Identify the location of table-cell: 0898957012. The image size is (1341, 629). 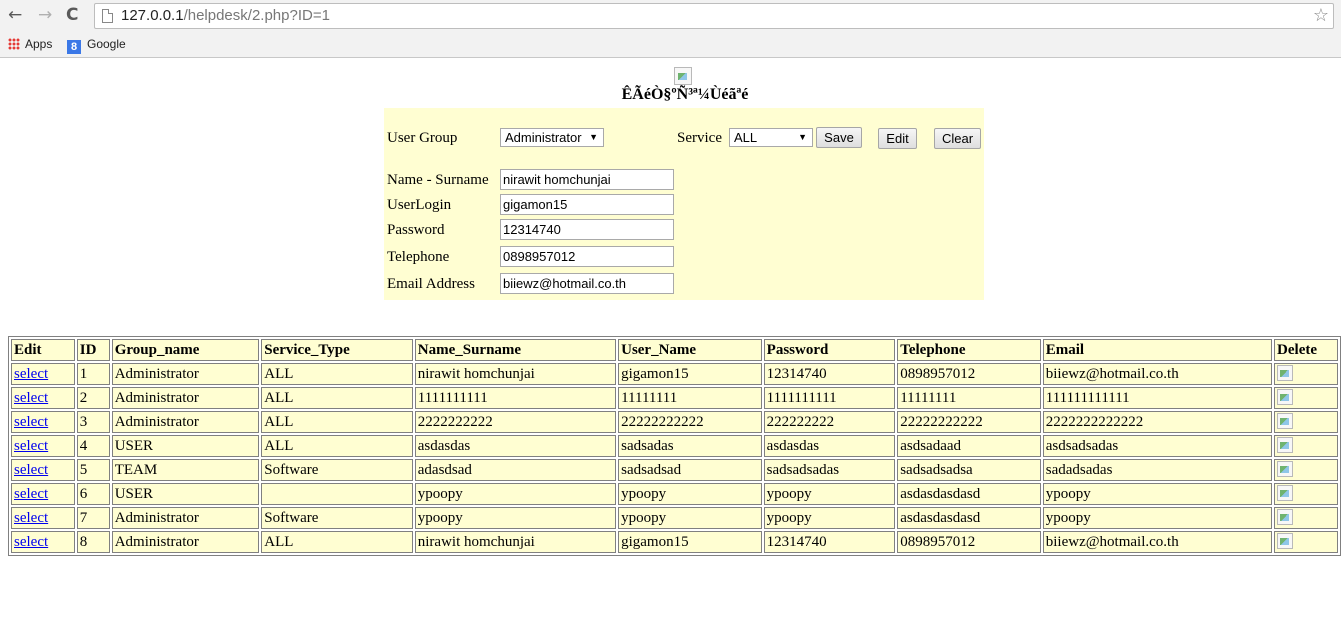
(969, 542).